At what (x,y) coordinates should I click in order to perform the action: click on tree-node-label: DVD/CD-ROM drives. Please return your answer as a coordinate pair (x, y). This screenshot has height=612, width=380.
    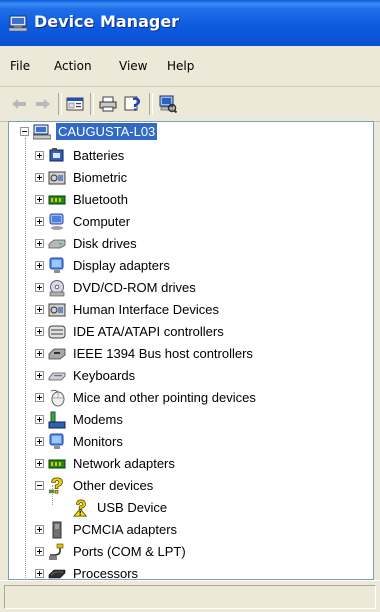
    Looking at the image, I should click on (134, 287).